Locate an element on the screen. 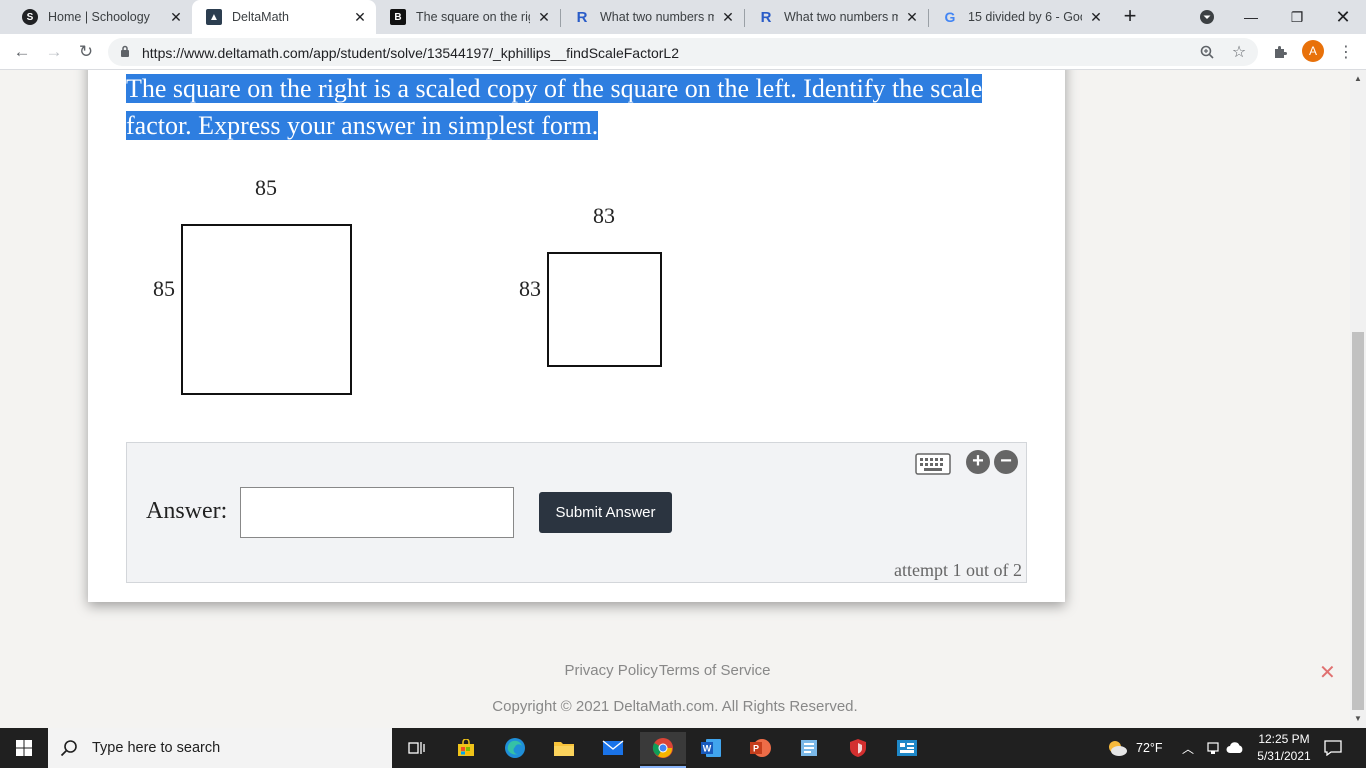  show-hidden-icons-chevron-icon: ︿ is located at coordinates (1188, 748).